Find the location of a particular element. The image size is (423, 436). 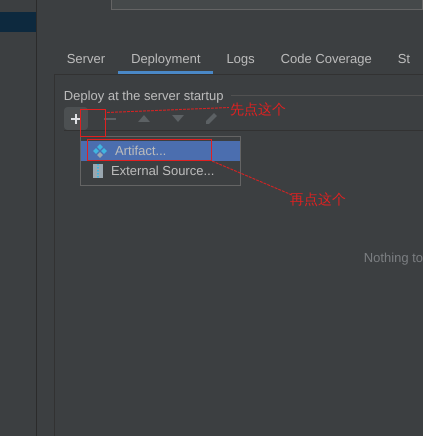

archive-icon is located at coordinates (98, 171).